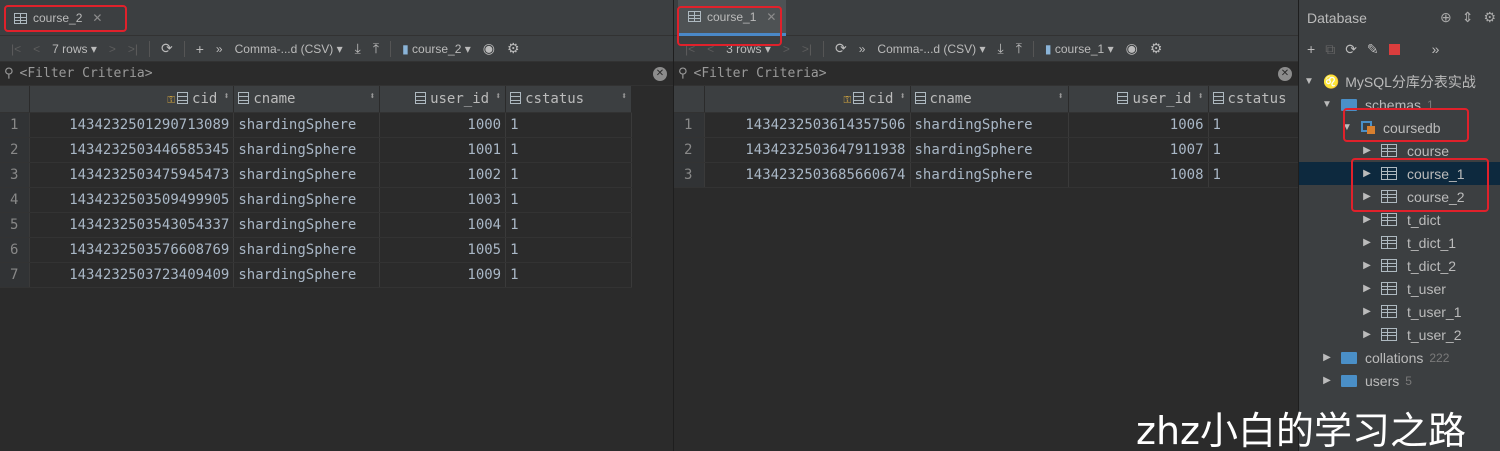  I want to click on schema-sync-icon: ✎, so click(1373, 49).